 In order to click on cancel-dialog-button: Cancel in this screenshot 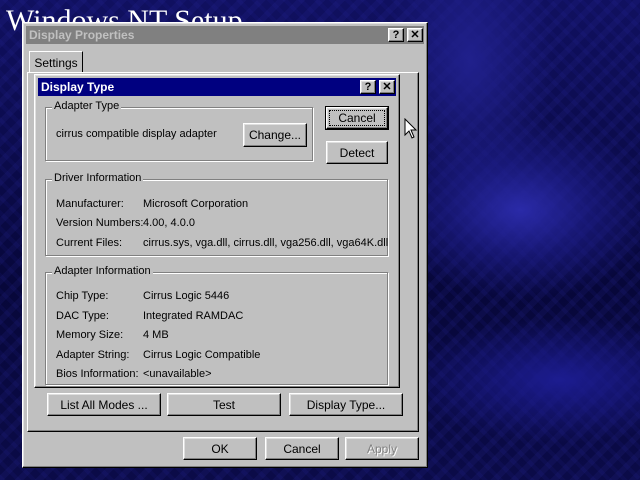, I will do `click(357, 118)`.